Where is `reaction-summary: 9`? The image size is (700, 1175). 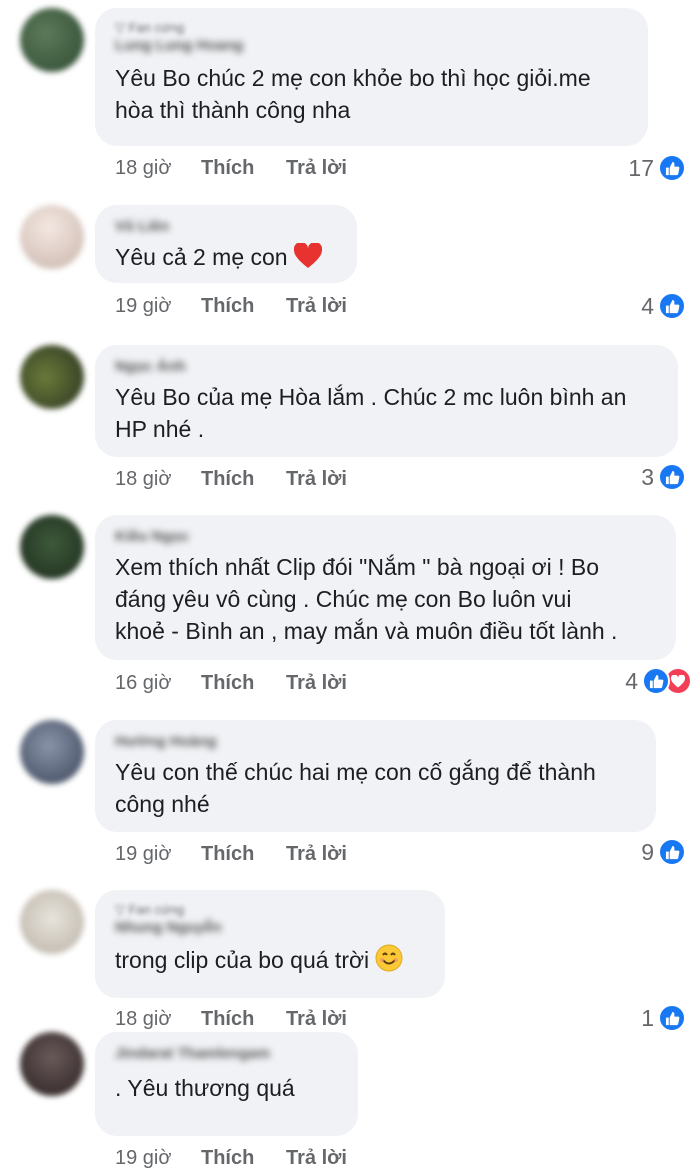 reaction-summary: 9 is located at coordinates (663, 852).